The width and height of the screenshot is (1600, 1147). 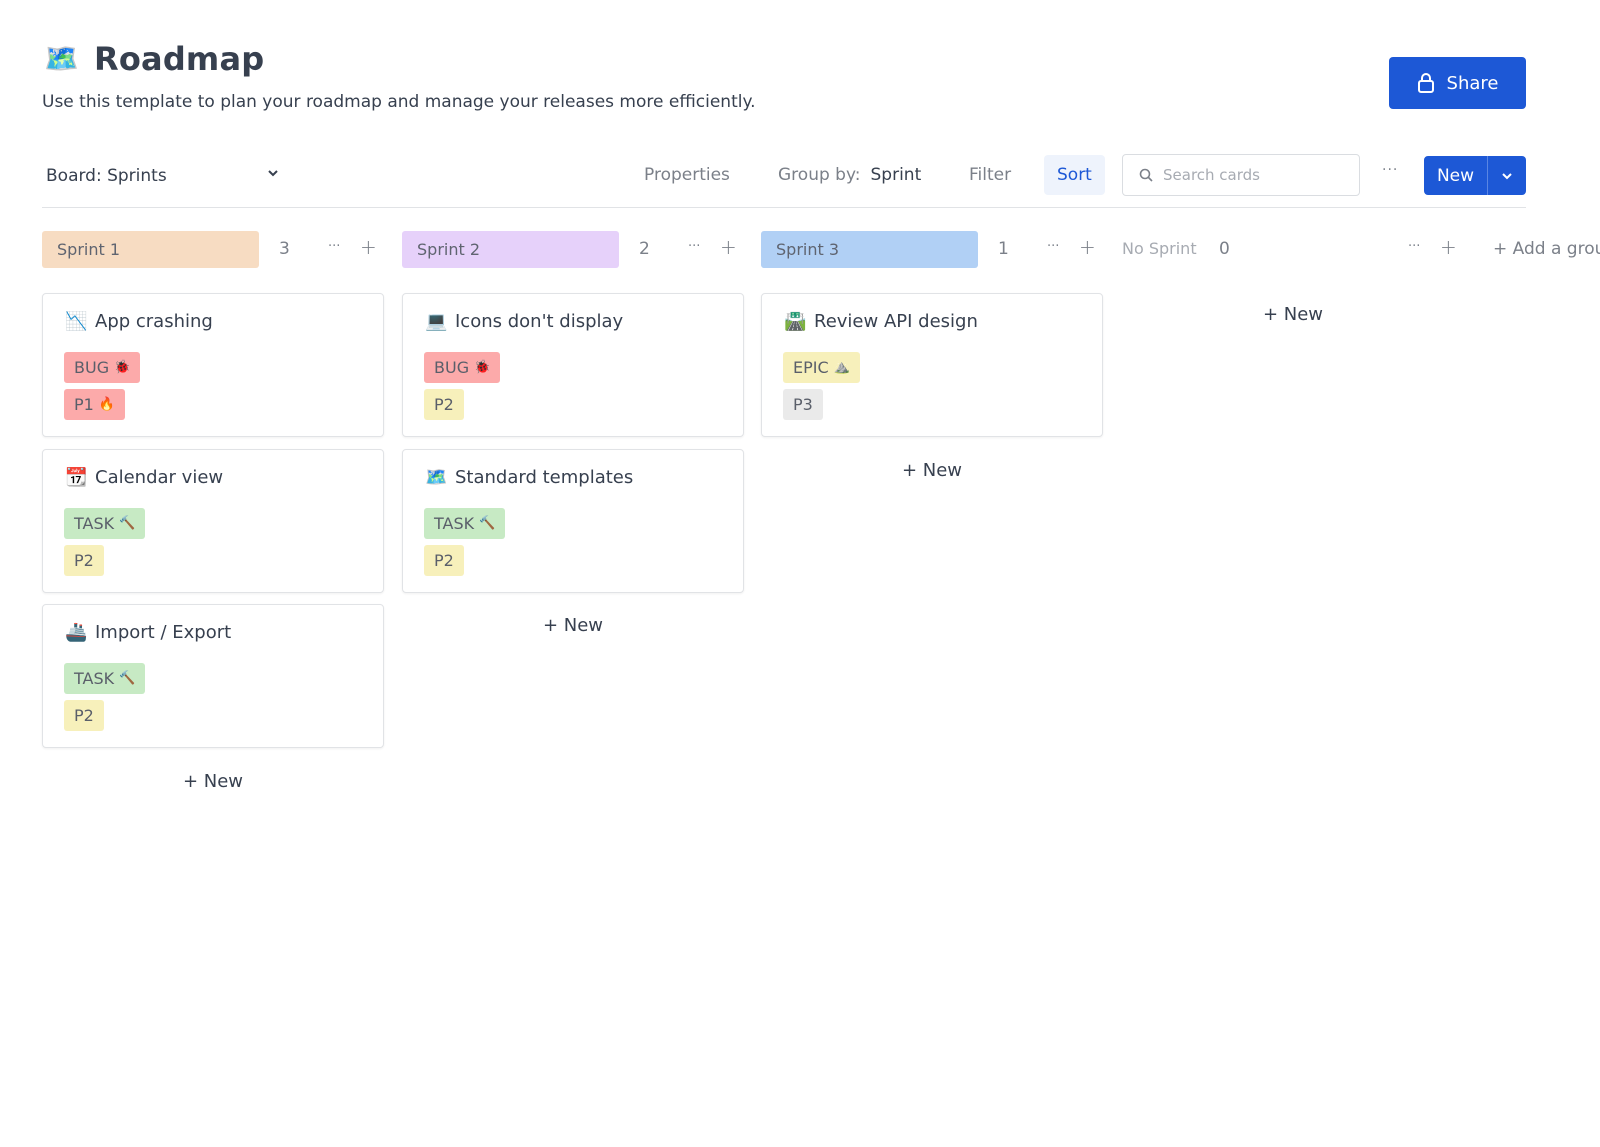 I want to click on fire-icon: 🔥, so click(x=107, y=404).